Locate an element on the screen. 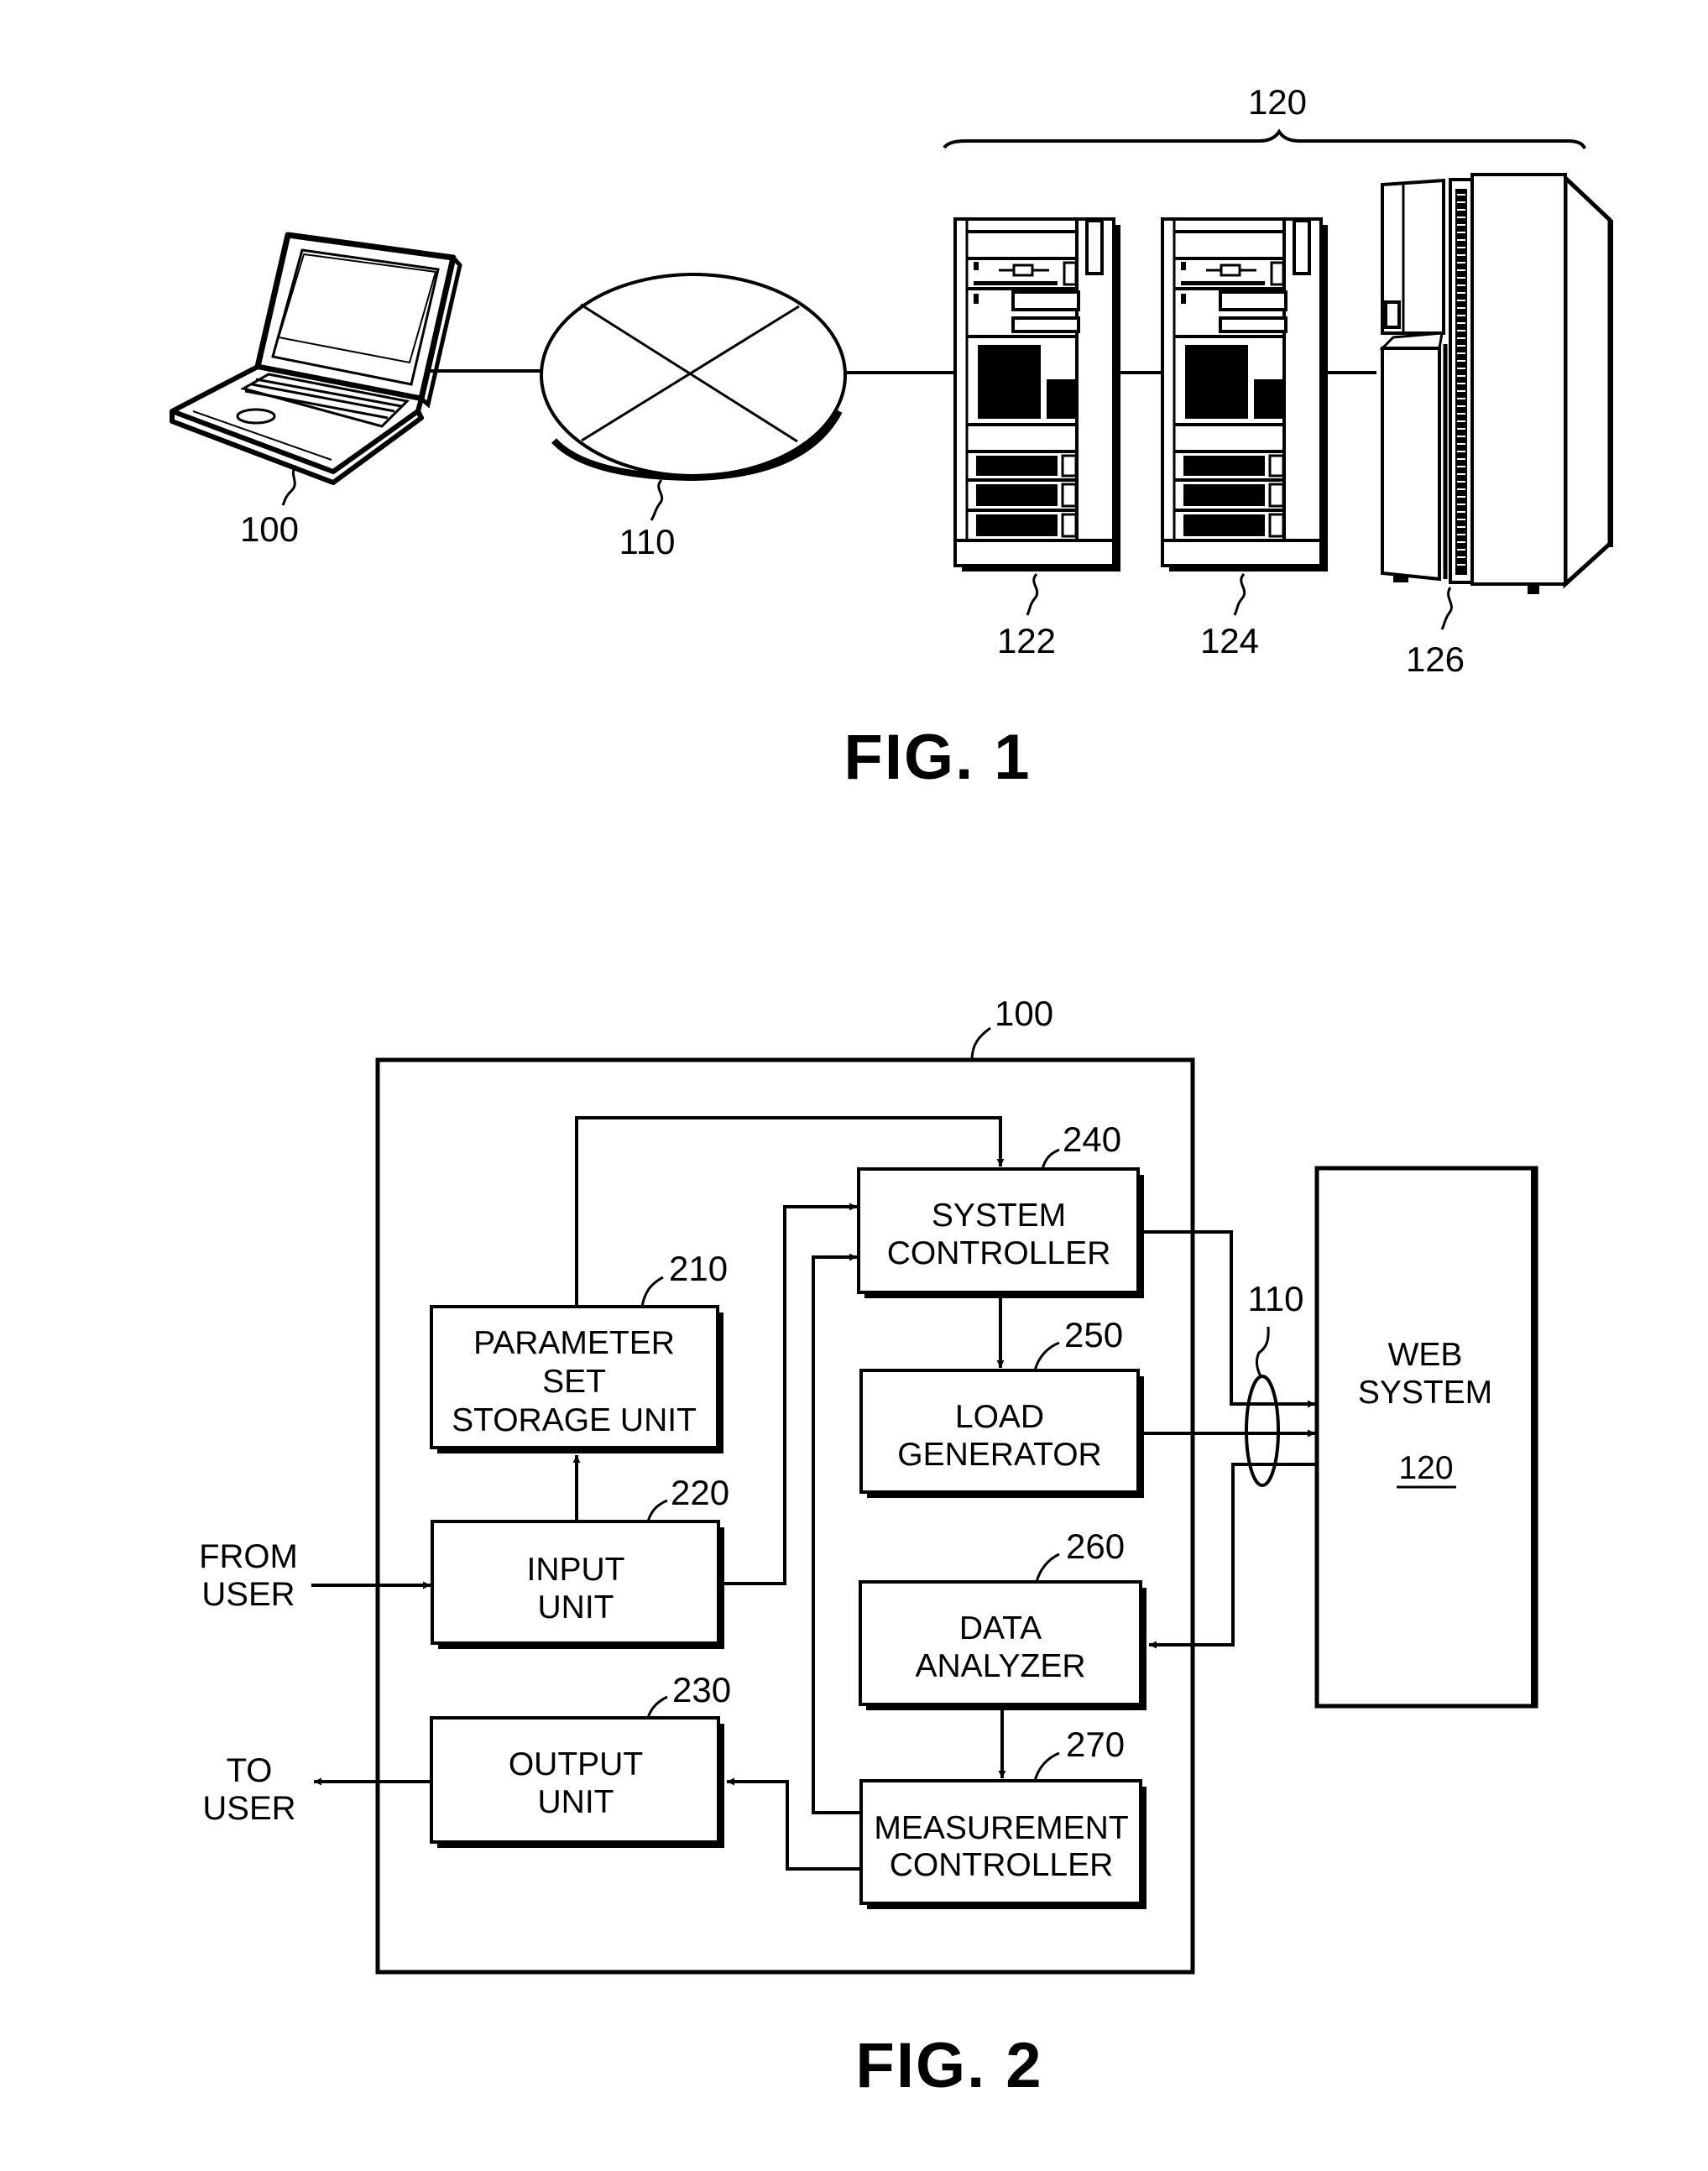  system-controller-block: SYSTEM CONTROLLER is located at coordinates (1000, 1232).